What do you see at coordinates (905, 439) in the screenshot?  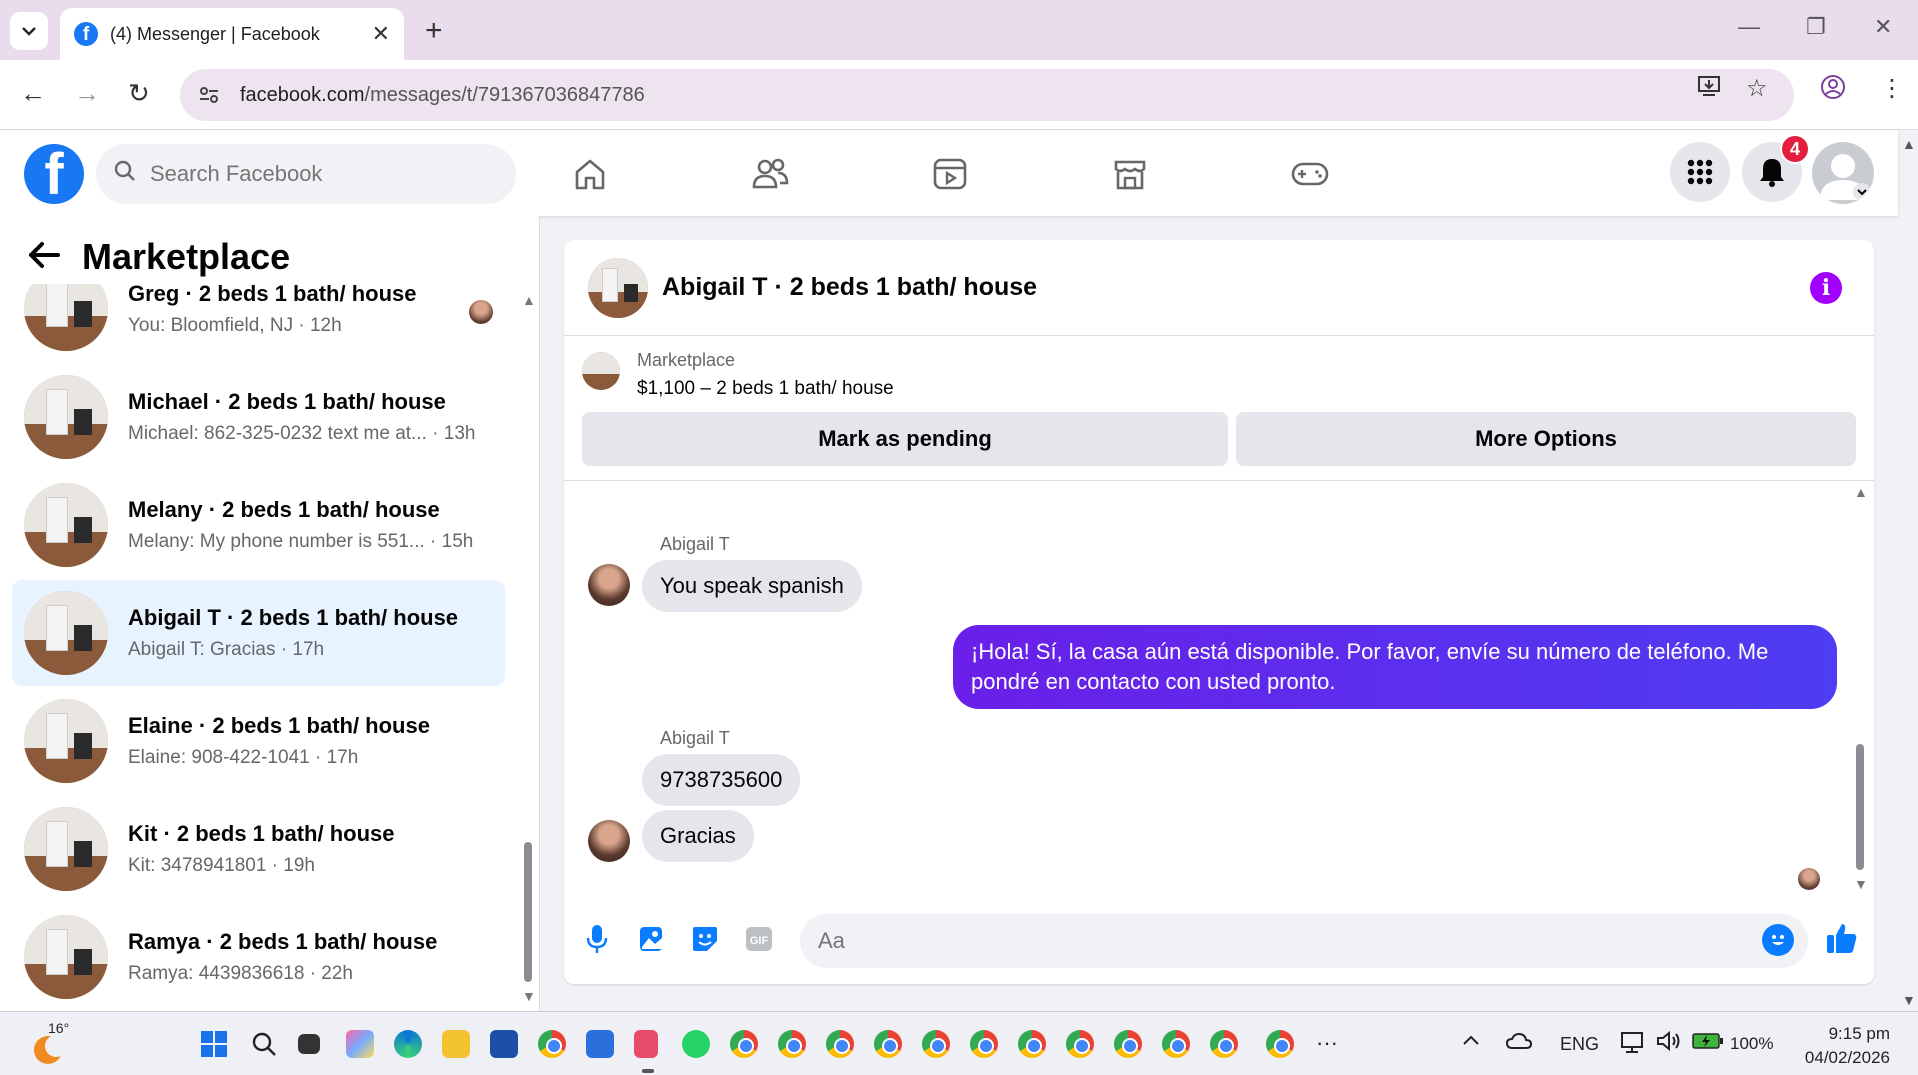 I see `mark-as-pending-button: Mark as pending` at bounding box center [905, 439].